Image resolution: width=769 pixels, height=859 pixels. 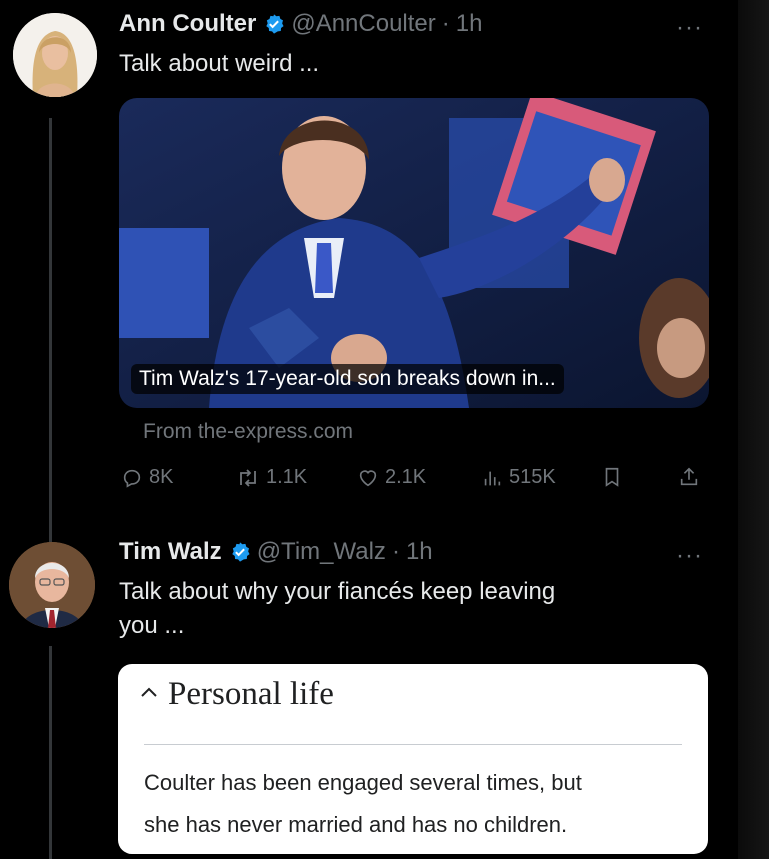 I want to click on tweet-text-line: Talk about why your fiancés keep leaving, so click(x=337, y=591).